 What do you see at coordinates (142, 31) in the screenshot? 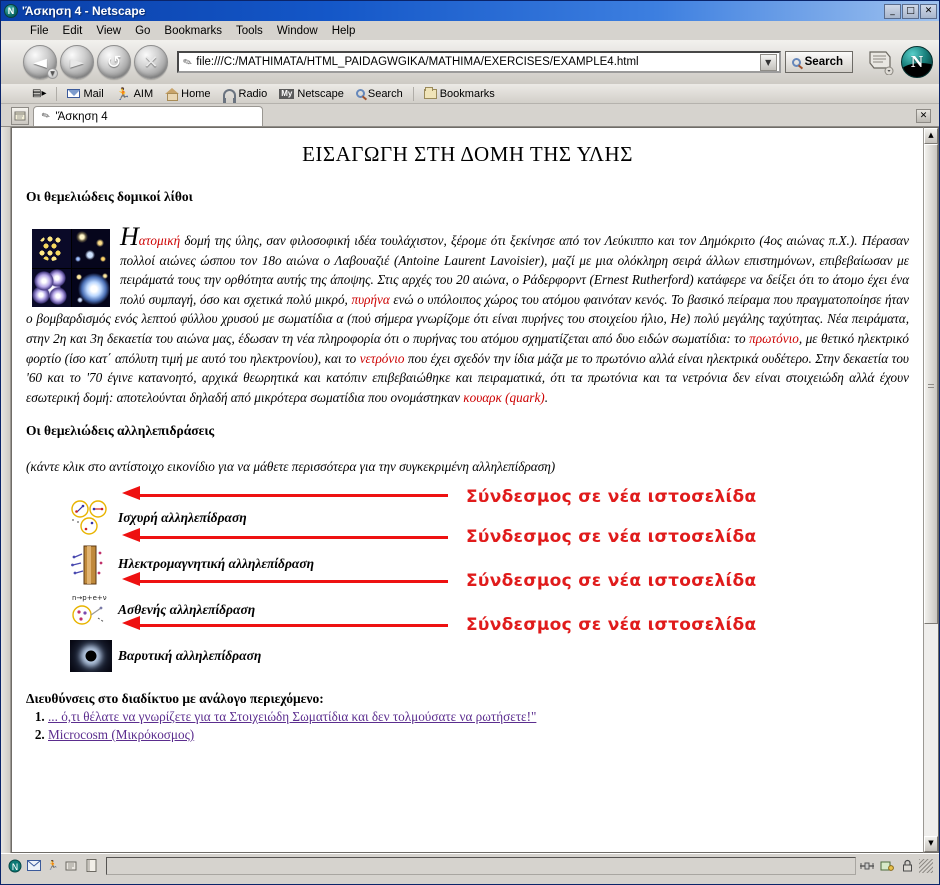
I see `menu-go: Go` at bounding box center [142, 31].